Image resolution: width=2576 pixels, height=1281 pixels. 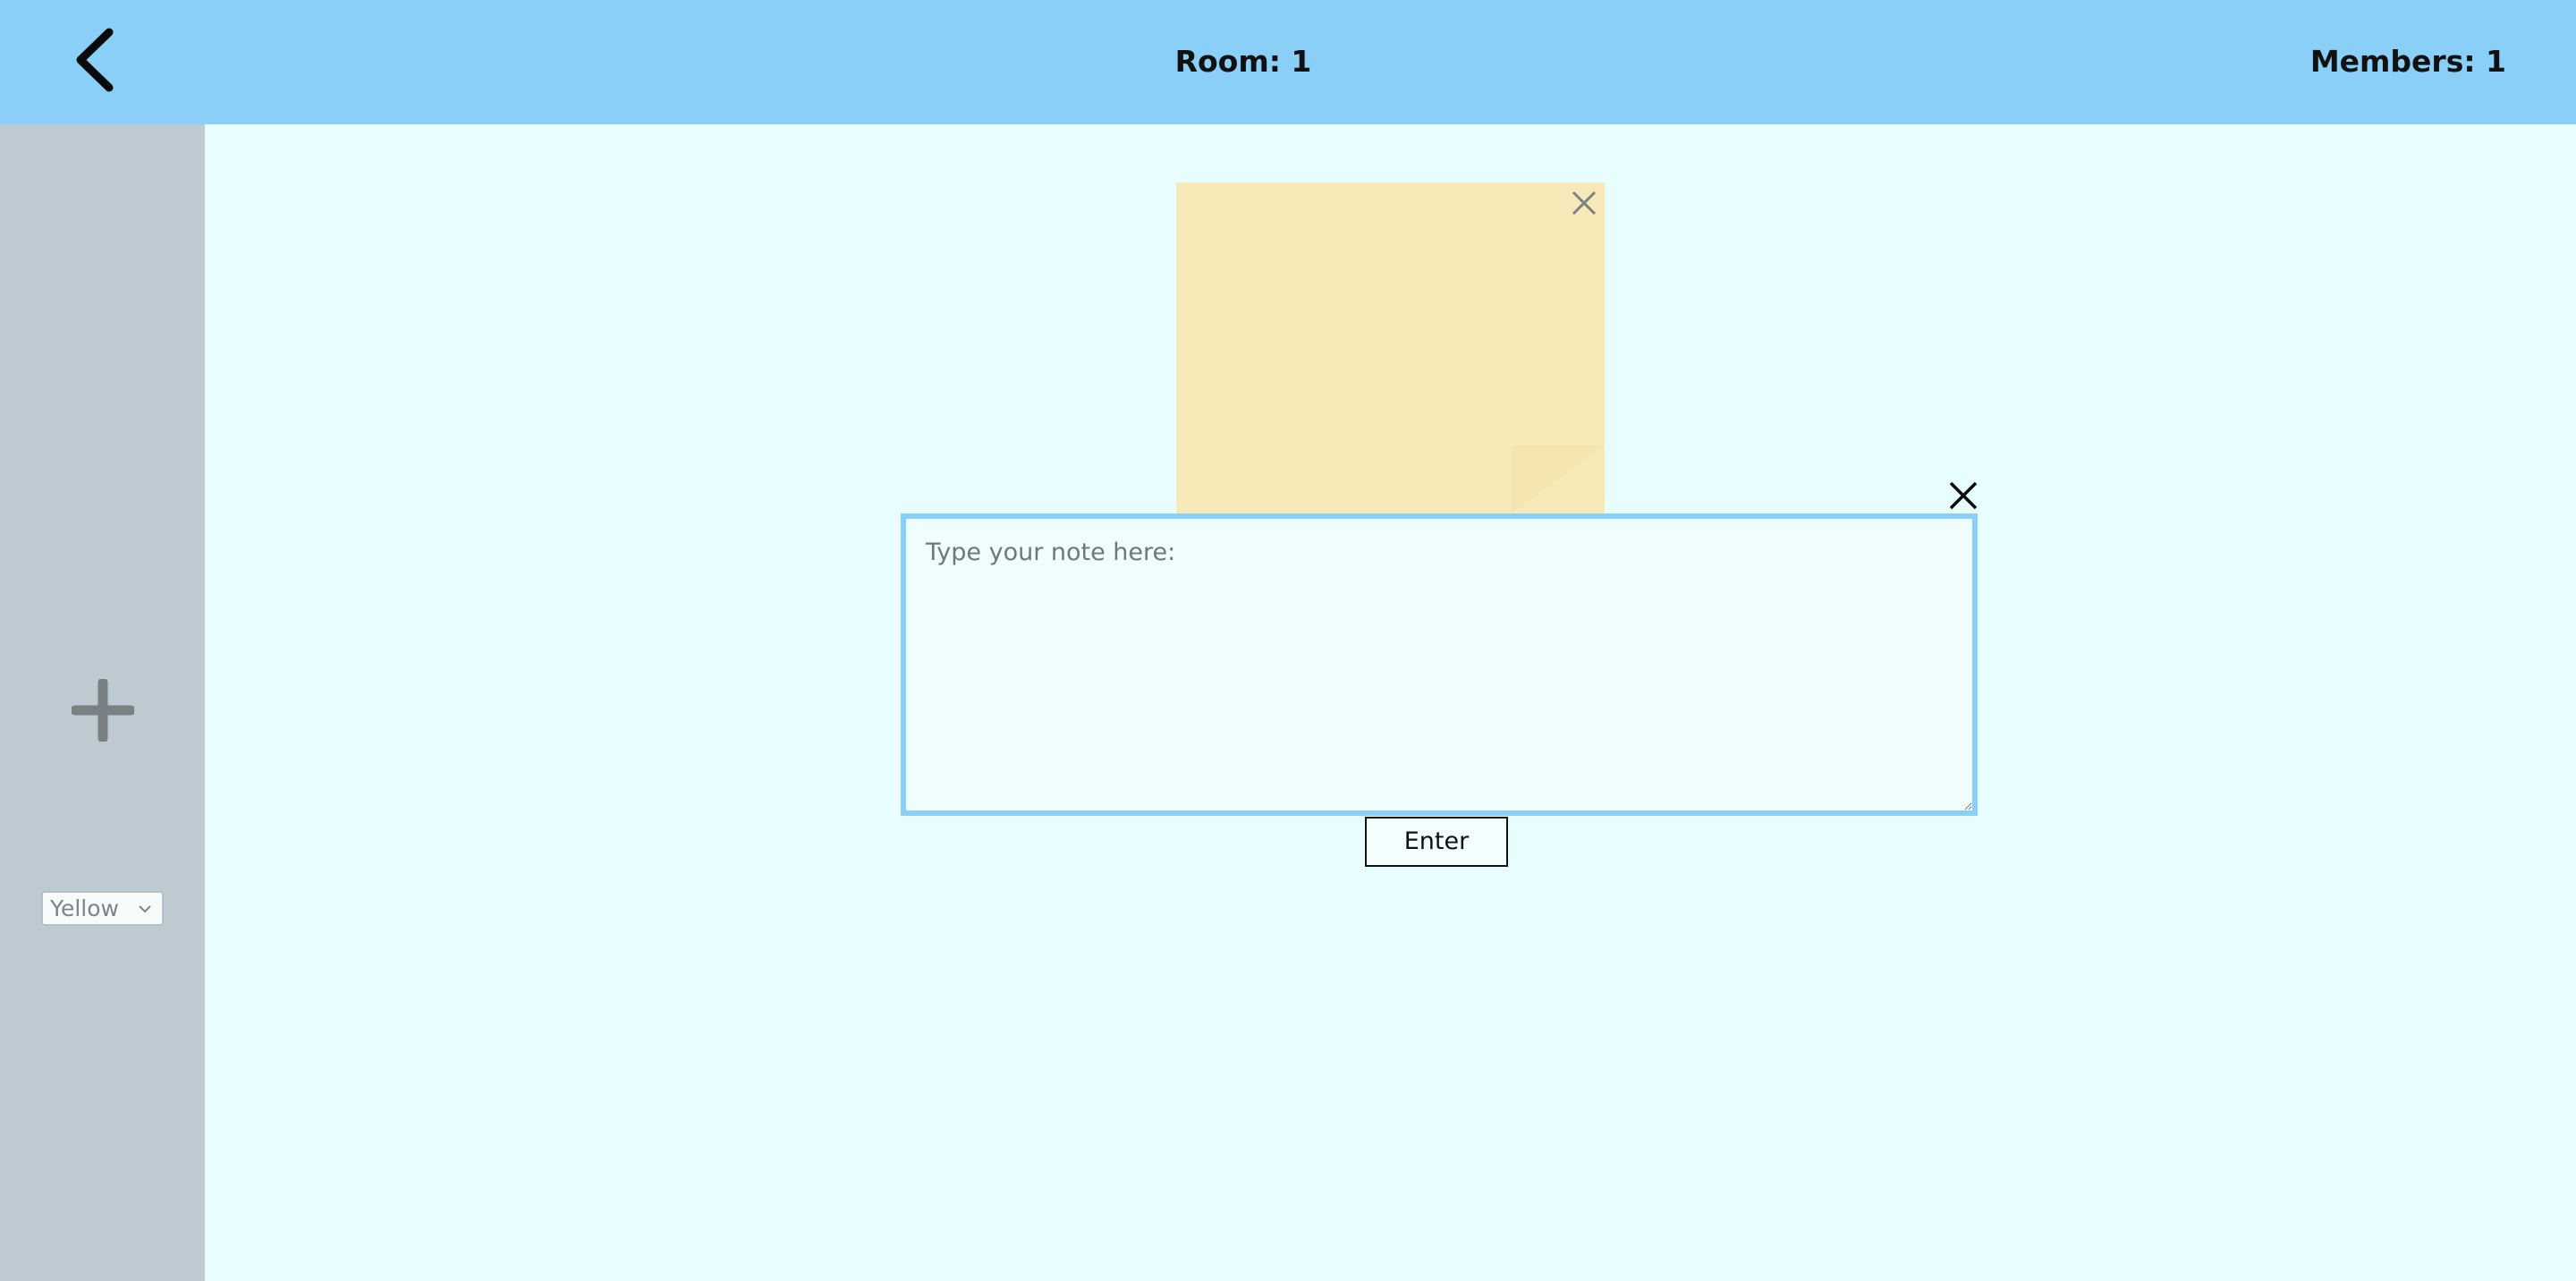 I want to click on top-bar: Room: 1 Members: 1, so click(x=1288, y=62).